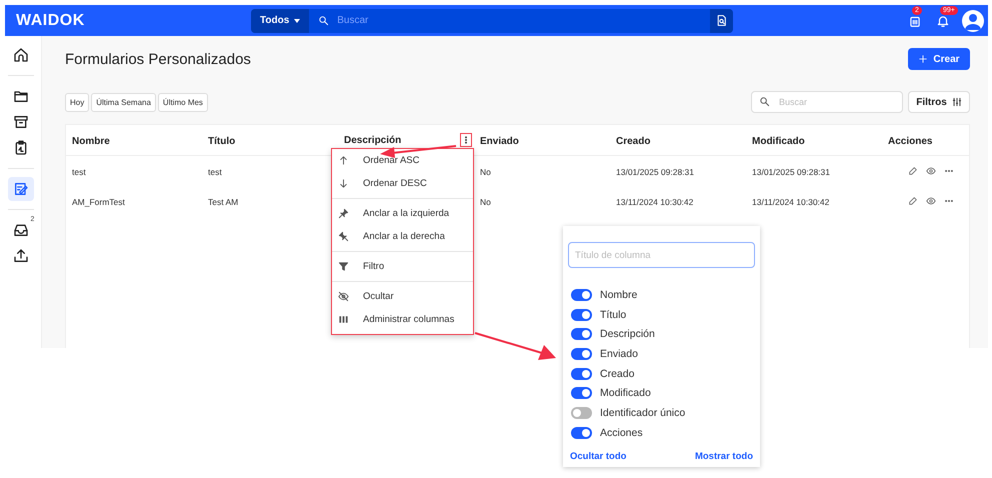 This screenshot has width=992, height=478. I want to click on page-title: Formularios Personalizados, so click(158, 59).